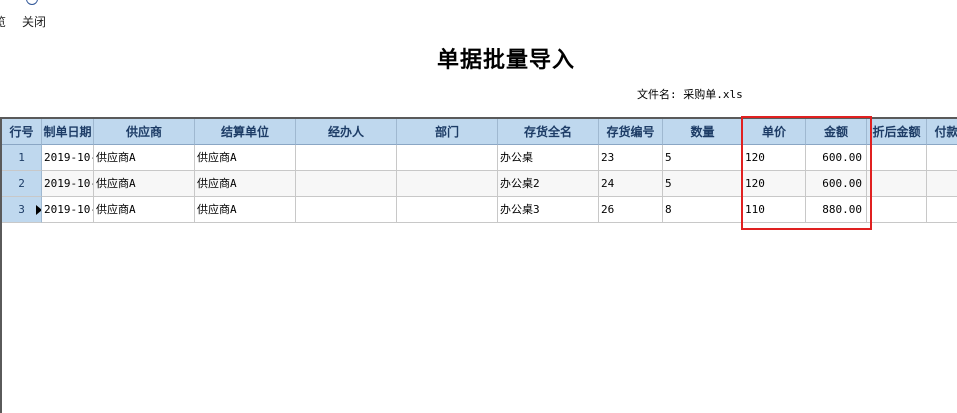 This screenshot has height=413, width=957. Describe the element at coordinates (548, 184) in the screenshot. I see `table-cell-item-name: 办公桌2` at that location.